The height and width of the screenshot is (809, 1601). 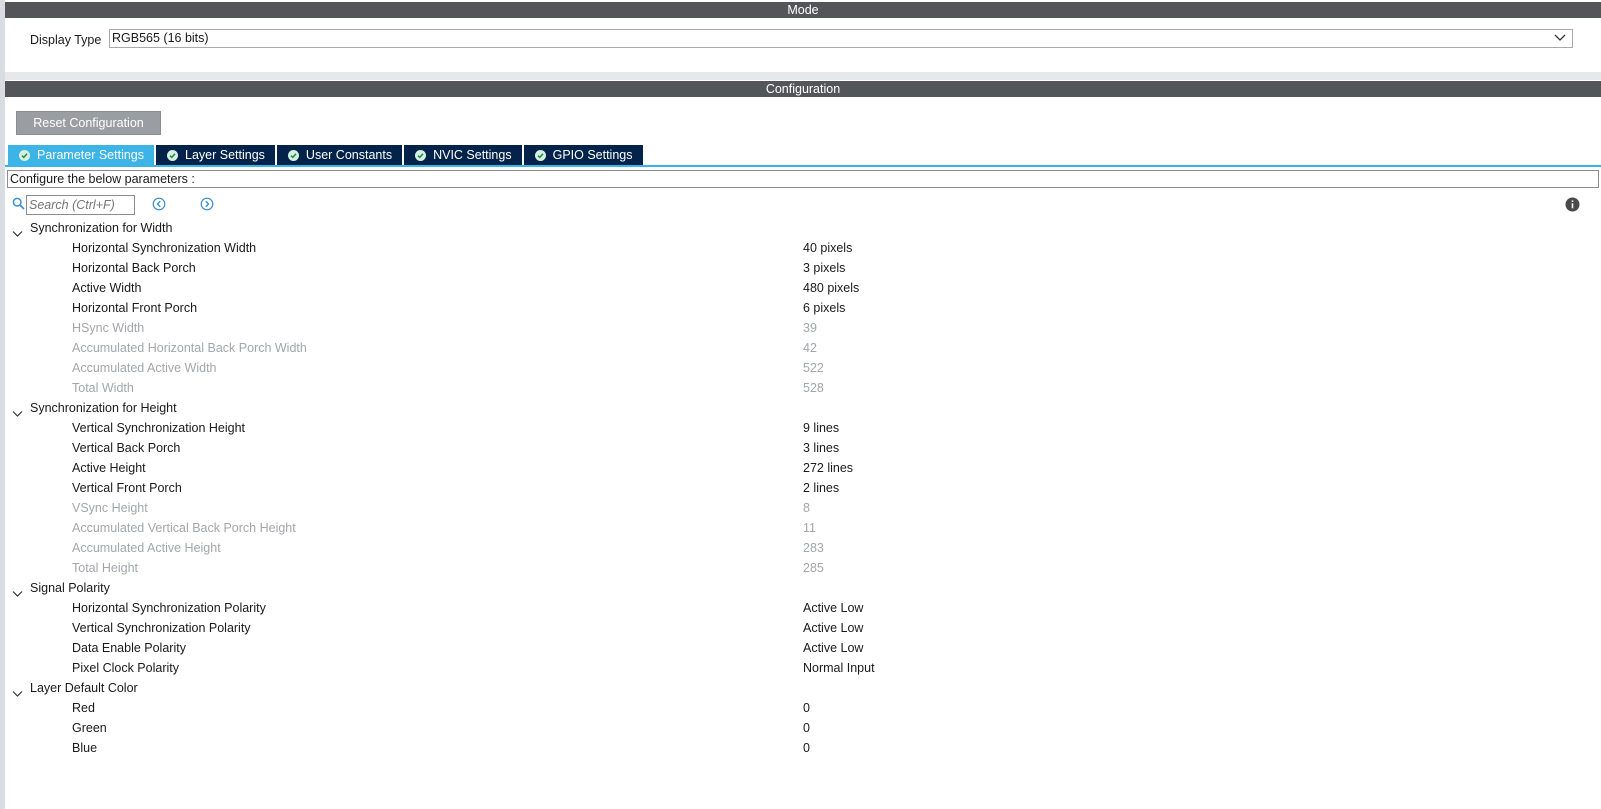 I want to click on group-label: Layer Default Color, so click(x=84, y=688).